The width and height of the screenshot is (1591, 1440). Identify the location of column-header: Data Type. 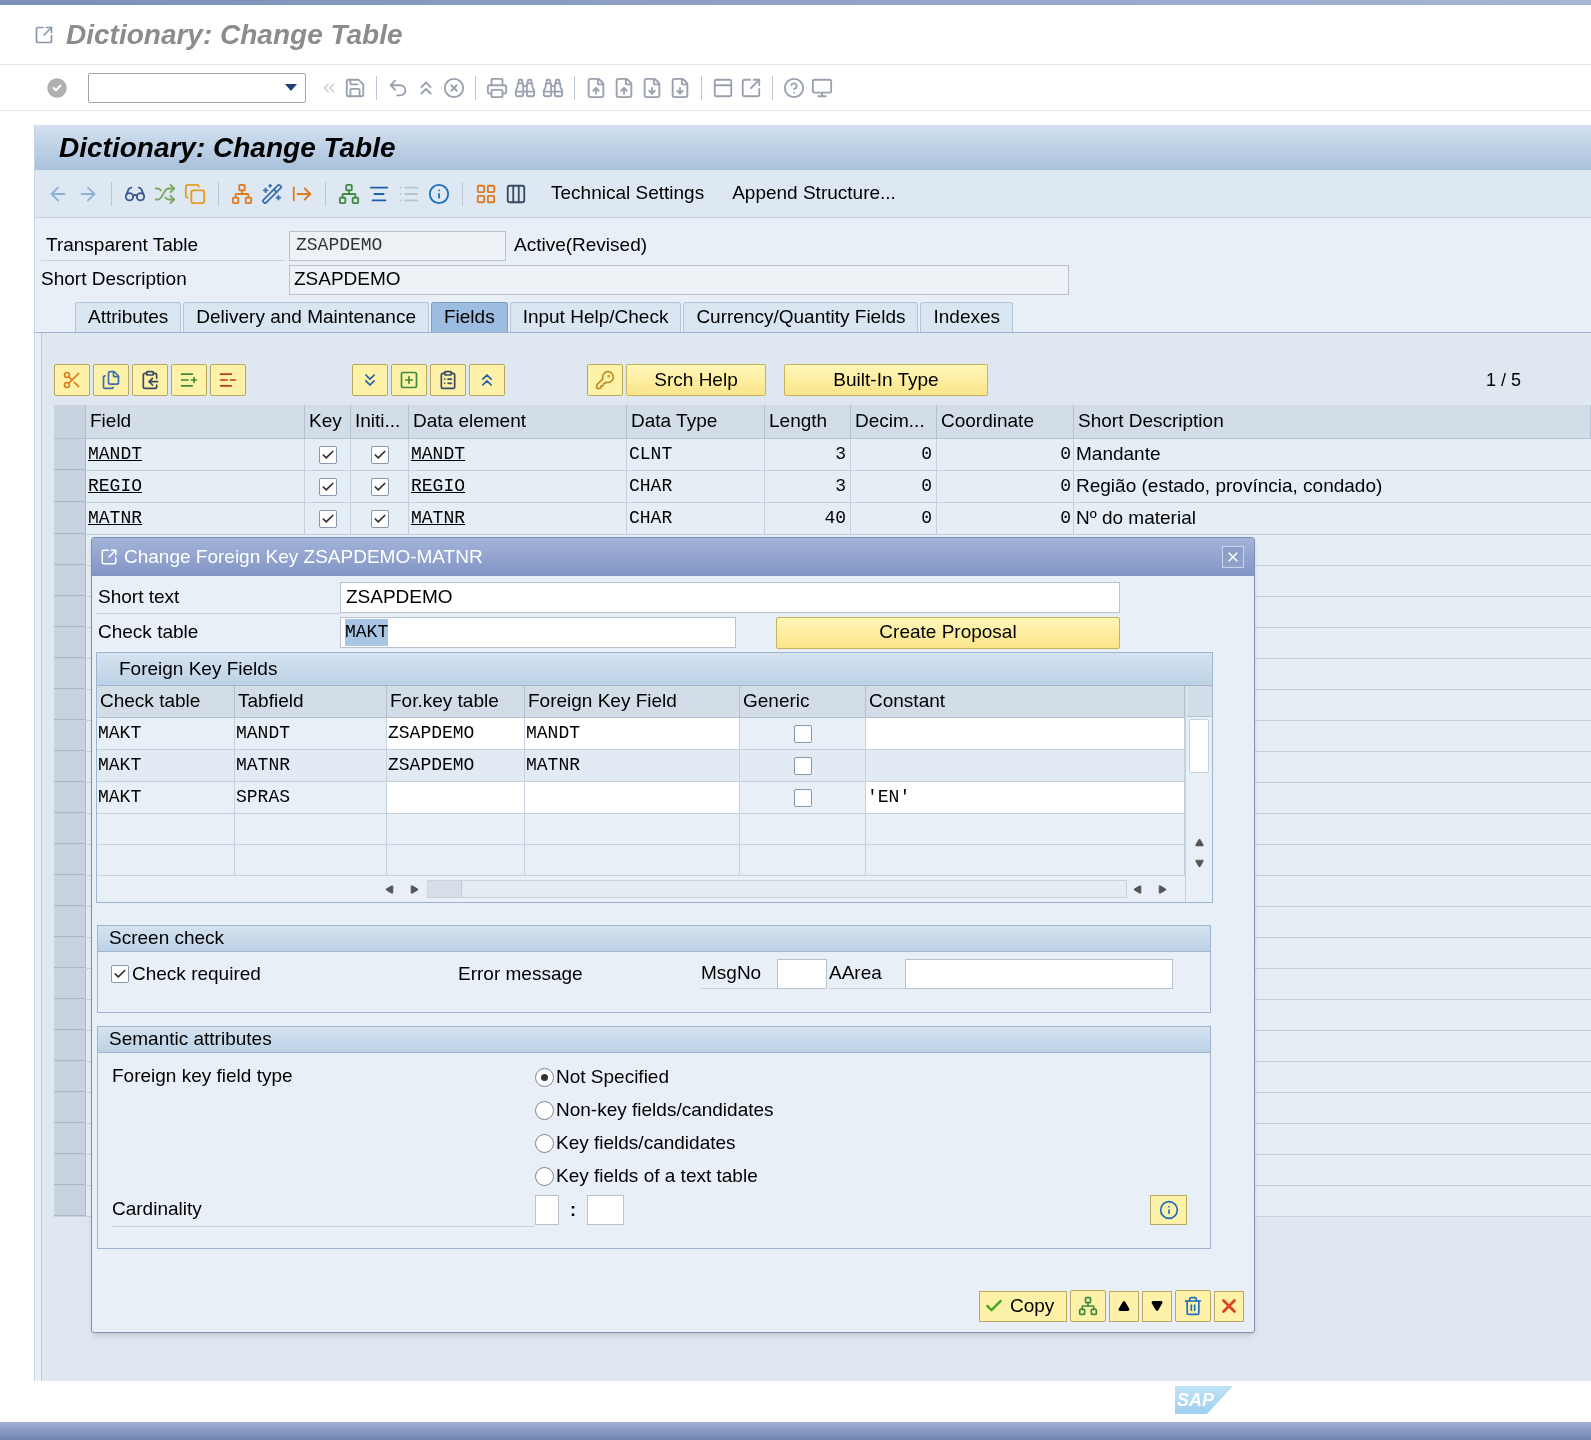
(696, 421).